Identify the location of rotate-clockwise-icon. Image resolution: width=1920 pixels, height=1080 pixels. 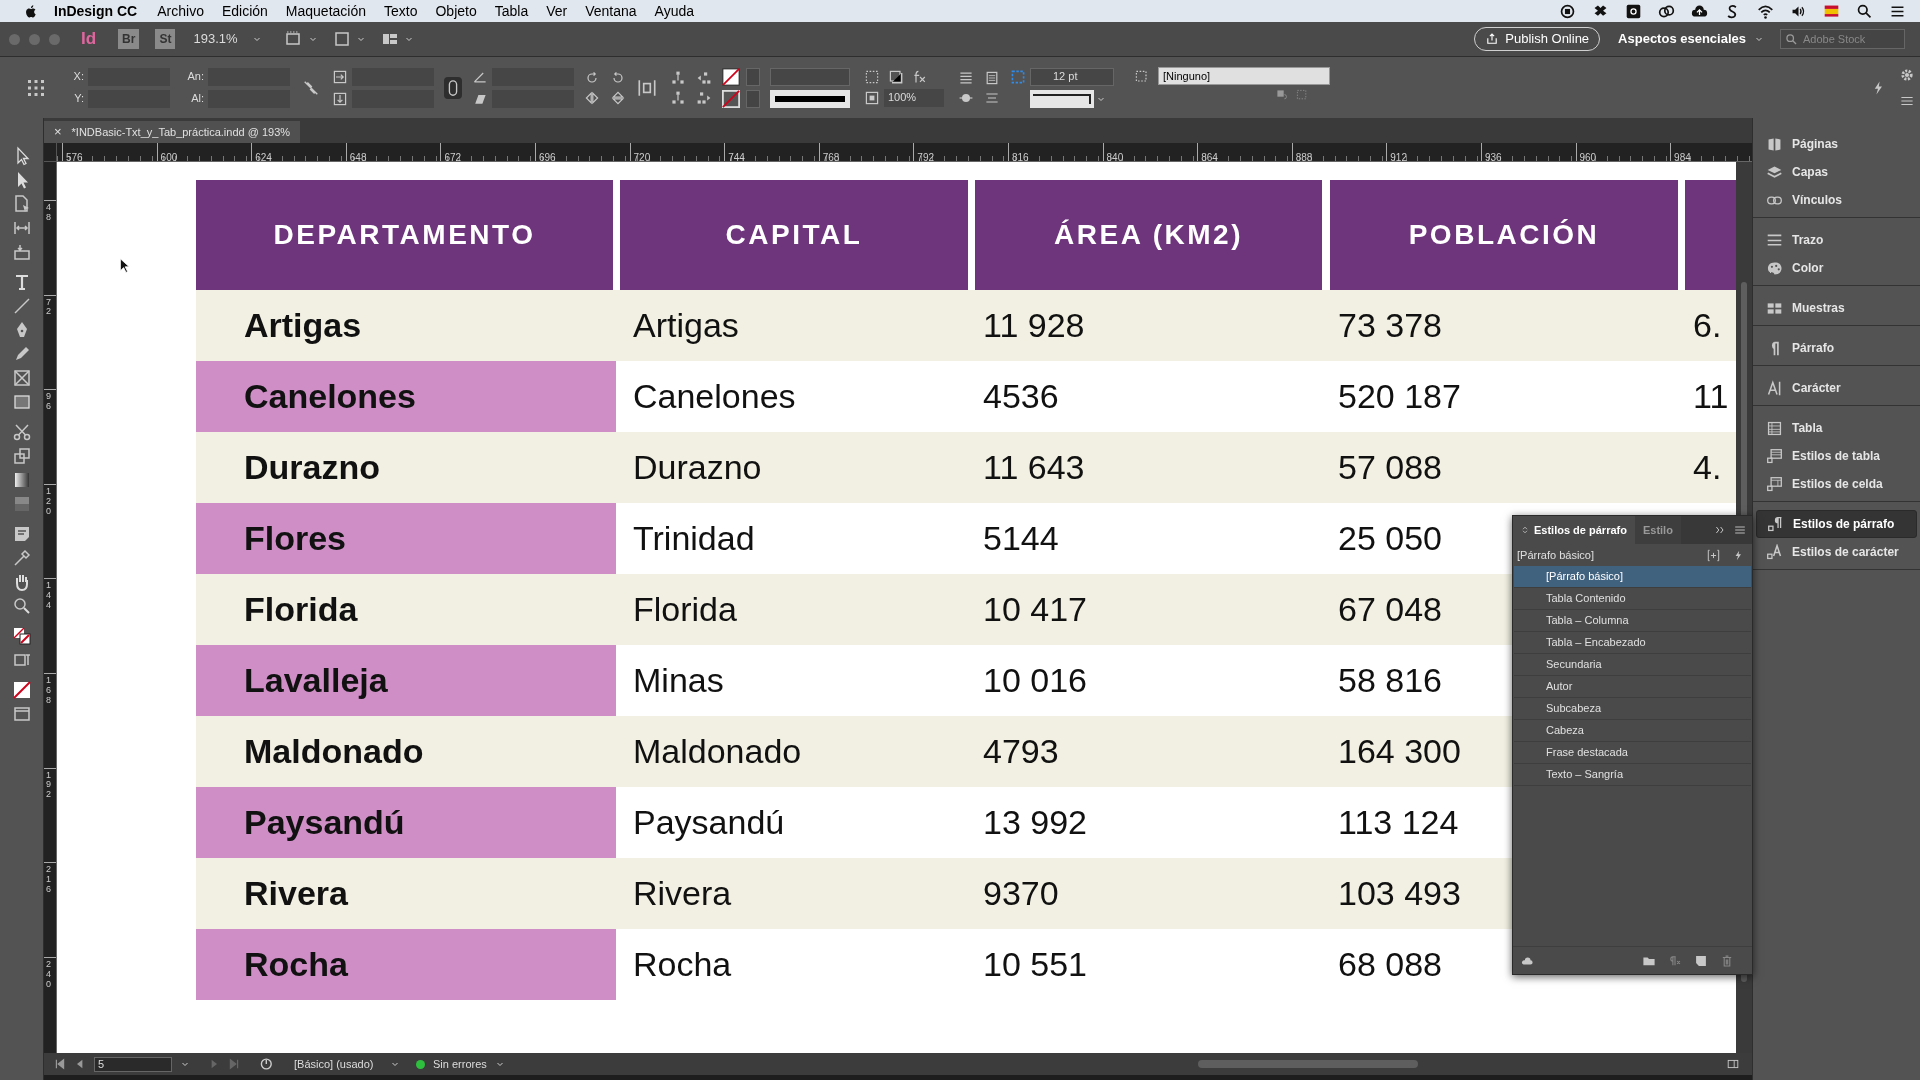
(592, 77).